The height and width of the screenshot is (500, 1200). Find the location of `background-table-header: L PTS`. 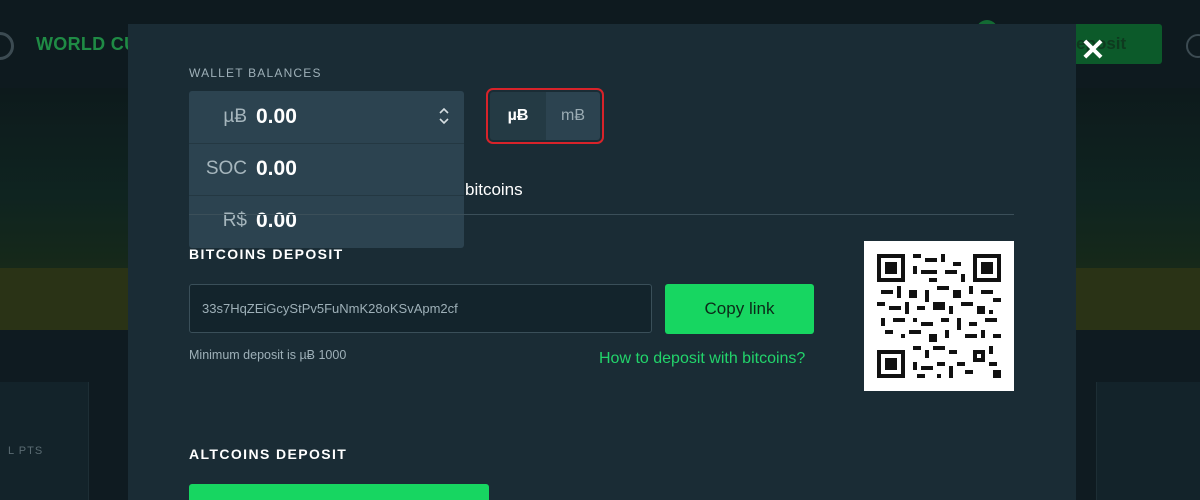

background-table-header: L PTS is located at coordinates (26, 451).